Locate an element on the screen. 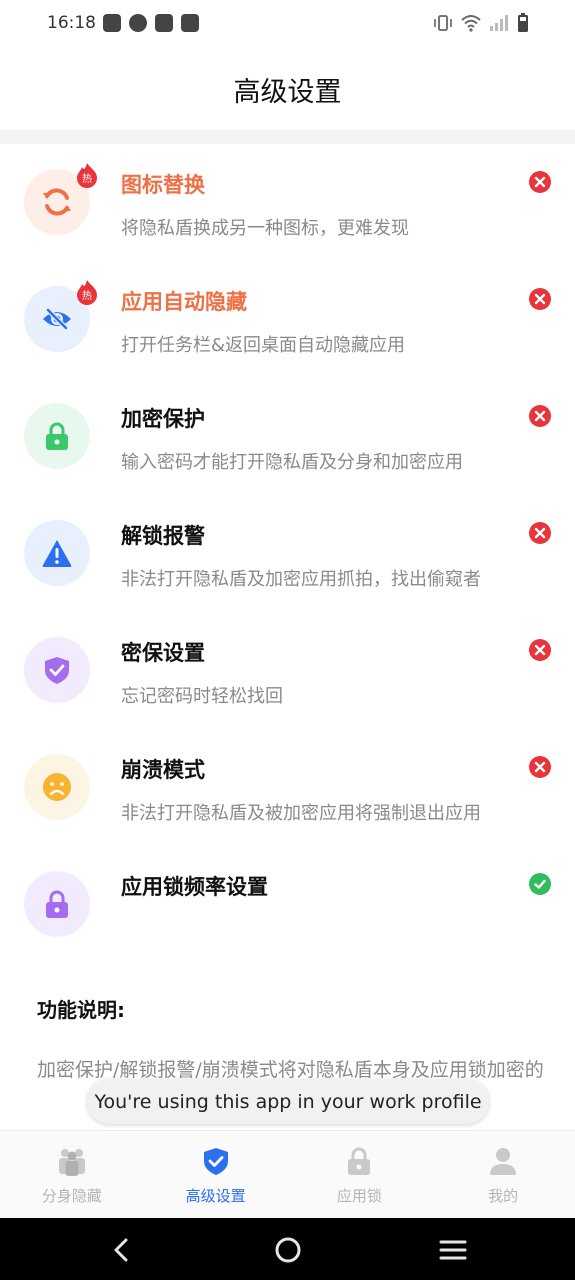 This screenshot has height=1280, width=575. mail-icon is located at coordinates (112, 23).